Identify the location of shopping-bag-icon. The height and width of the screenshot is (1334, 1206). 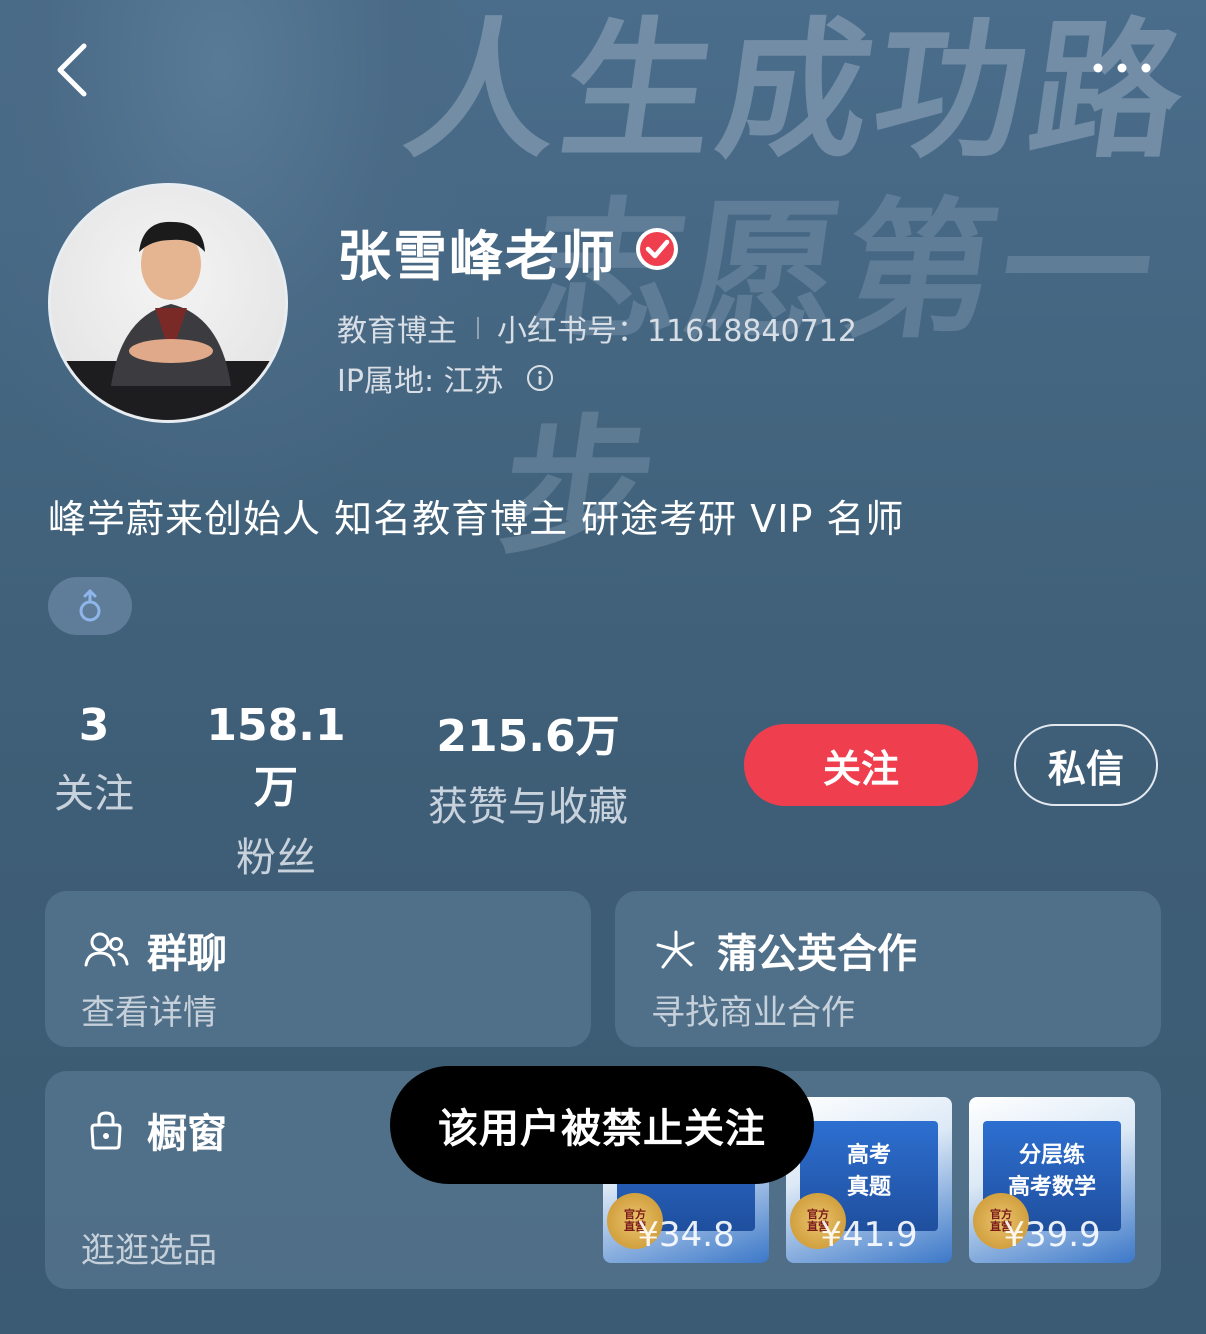
(106, 1130).